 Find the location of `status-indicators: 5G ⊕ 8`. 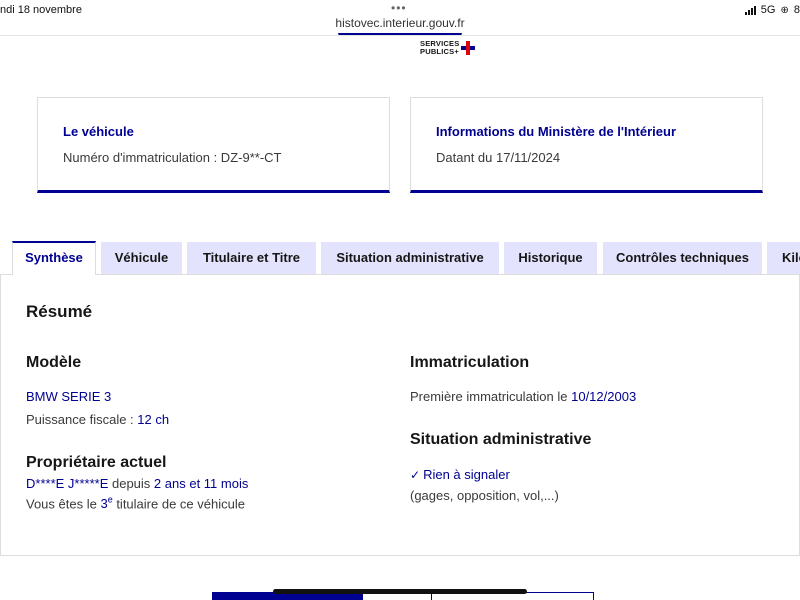

status-indicators: 5G ⊕ 8 is located at coordinates (772, 10).